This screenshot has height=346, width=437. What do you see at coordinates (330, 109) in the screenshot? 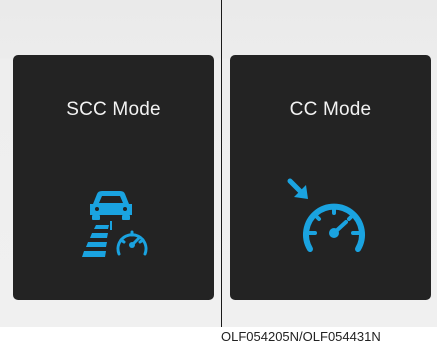
I see `cc-mode-title: CC Mode` at bounding box center [330, 109].